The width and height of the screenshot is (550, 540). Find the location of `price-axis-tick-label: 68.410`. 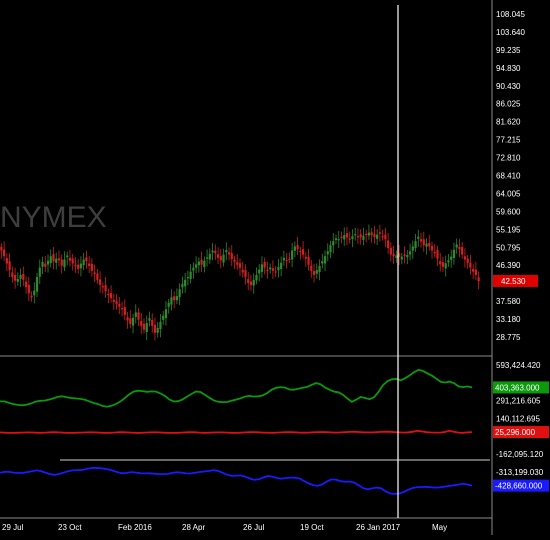

price-axis-tick-label: 68.410 is located at coordinates (508, 176).